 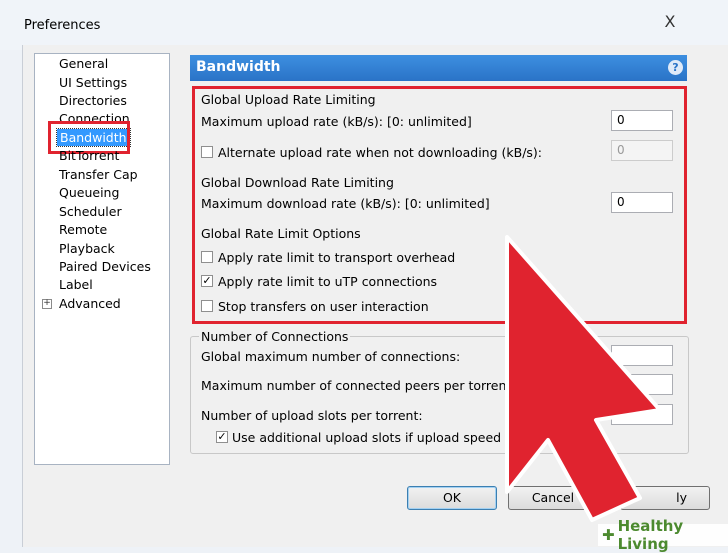 What do you see at coordinates (650, 535) in the screenshot?
I see `watermark-text: Healthy Living` at bounding box center [650, 535].